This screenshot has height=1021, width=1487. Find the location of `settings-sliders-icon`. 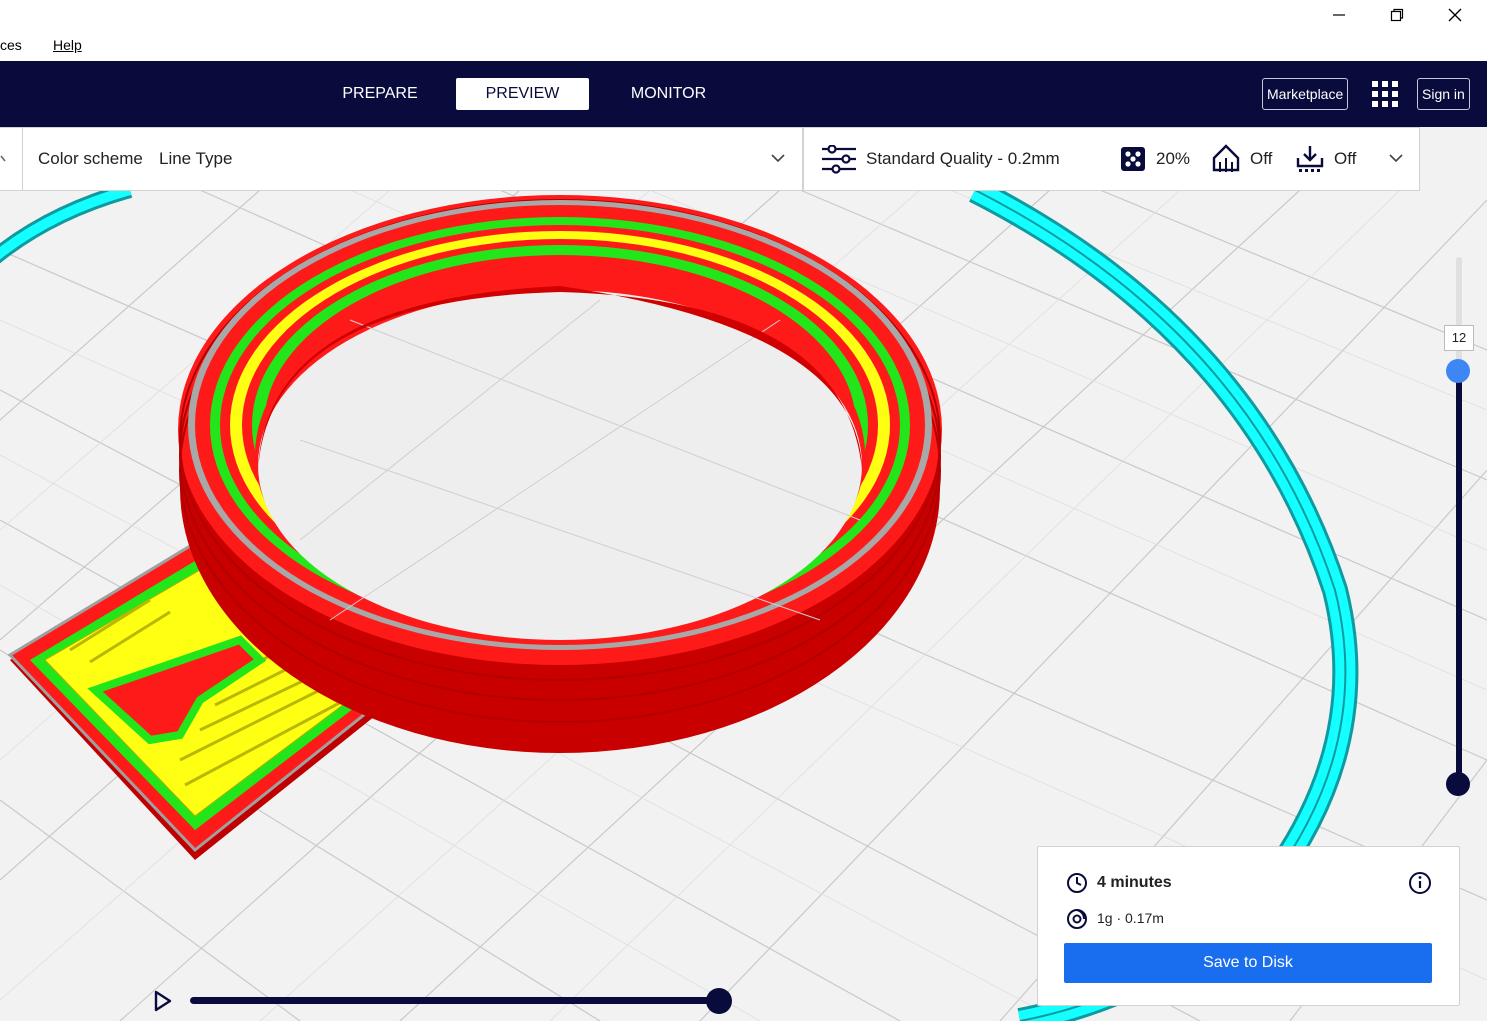

settings-sliders-icon is located at coordinates (839, 159).